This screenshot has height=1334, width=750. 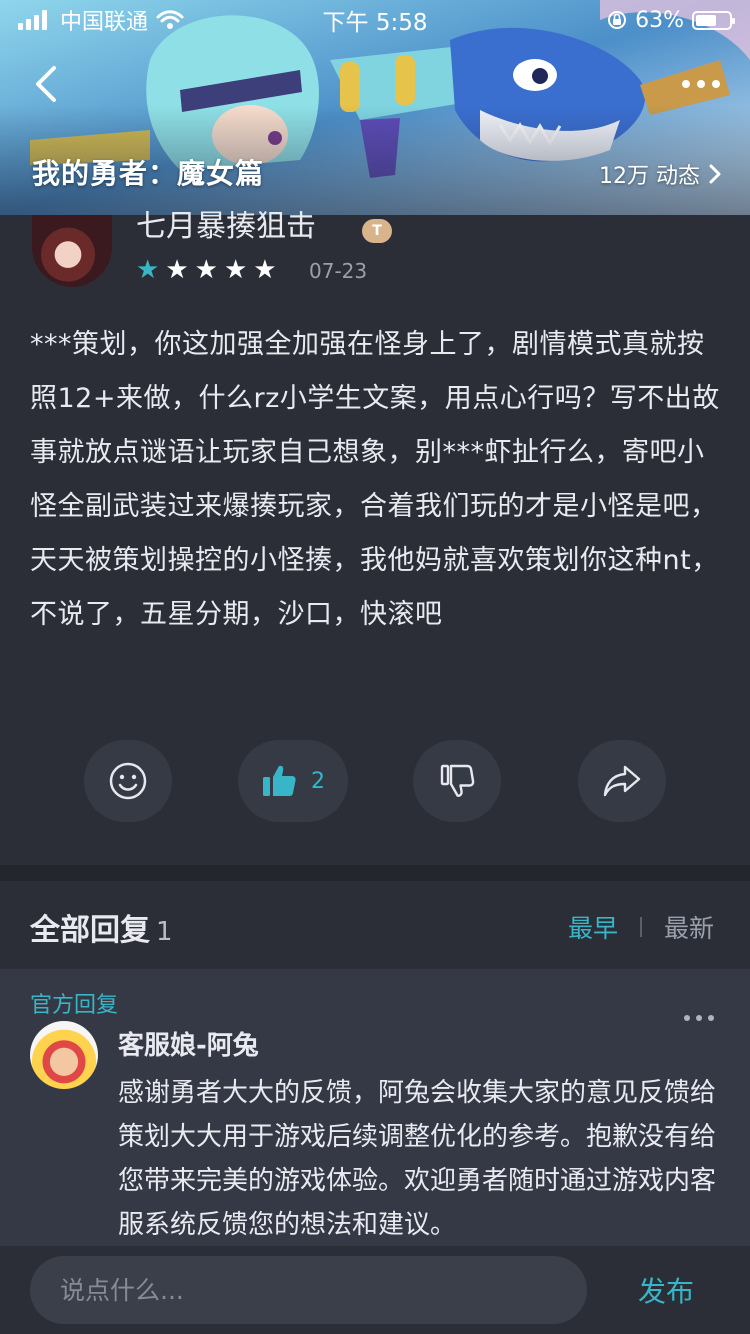 I want to click on replies-header: 全部回复 1 最早 最新, so click(x=375, y=925).